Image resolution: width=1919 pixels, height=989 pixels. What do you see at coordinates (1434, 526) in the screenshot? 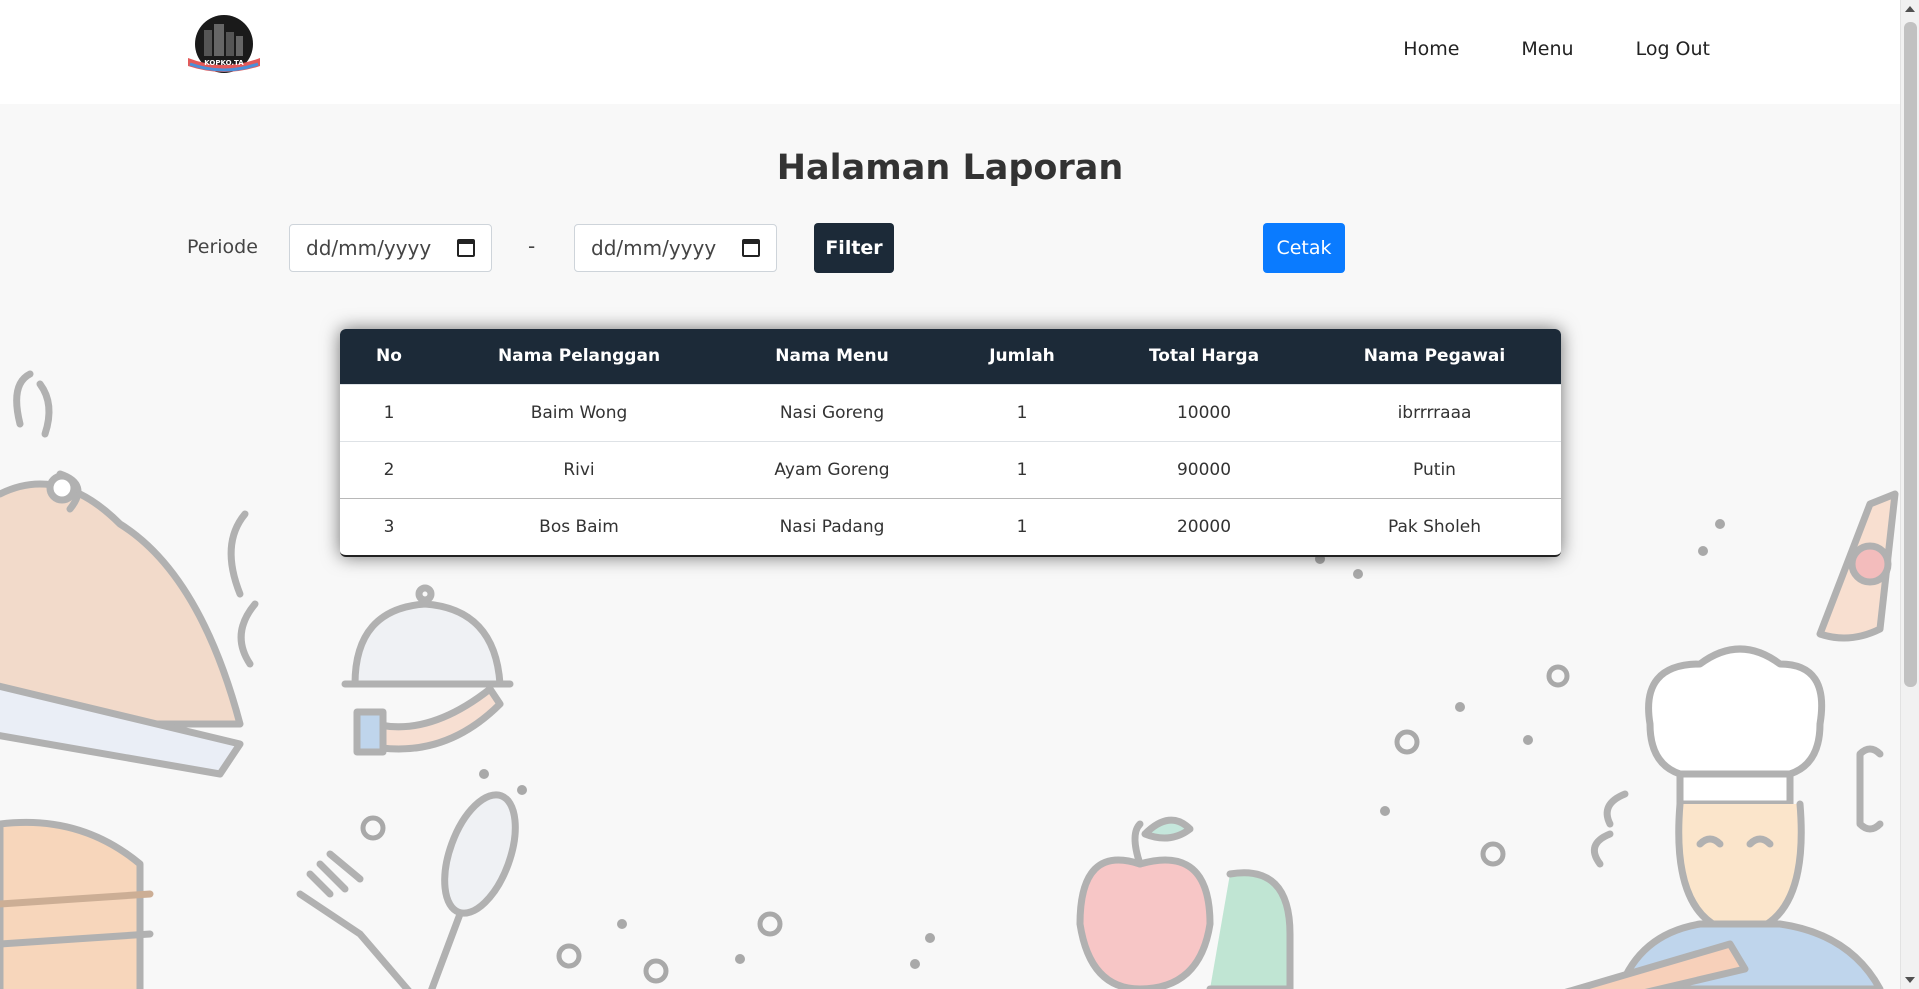
I see `cell-employee: Pak Sholeh` at bounding box center [1434, 526].